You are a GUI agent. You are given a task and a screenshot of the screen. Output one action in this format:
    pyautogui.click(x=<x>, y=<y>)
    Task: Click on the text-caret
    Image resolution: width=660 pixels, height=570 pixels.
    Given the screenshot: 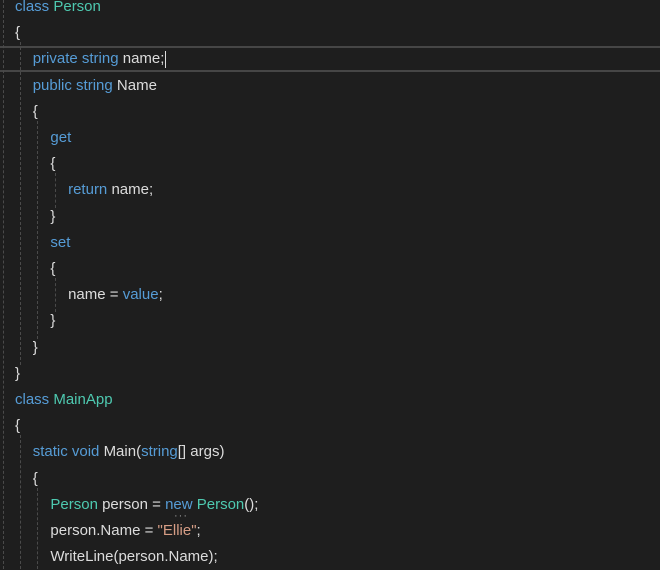 What is the action you would take?
    pyautogui.click(x=166, y=59)
    